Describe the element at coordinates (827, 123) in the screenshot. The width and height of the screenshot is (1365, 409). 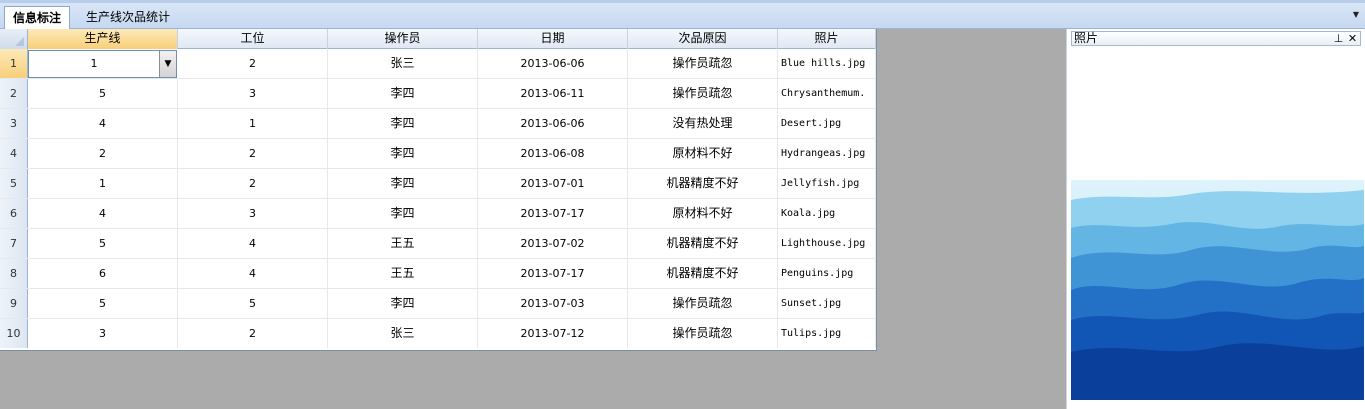
I see `cell-photo: Desert.jpg` at that location.